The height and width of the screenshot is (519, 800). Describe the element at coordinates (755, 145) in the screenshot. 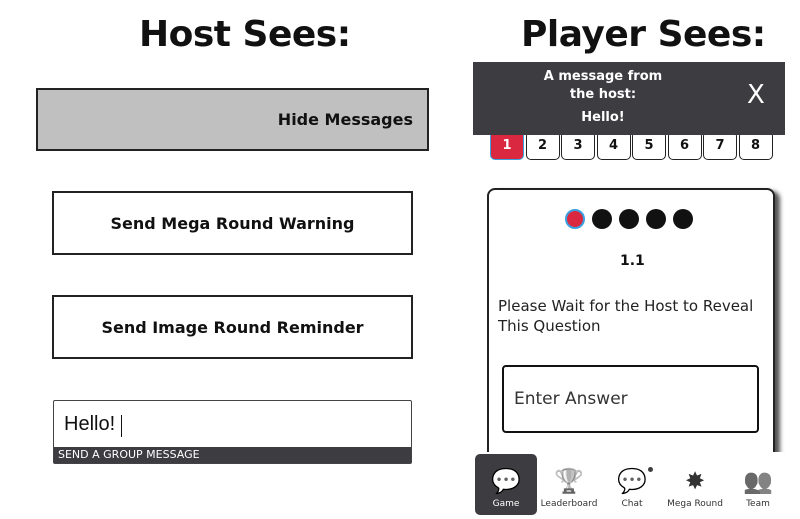

I see `question-tab-8: 8` at that location.